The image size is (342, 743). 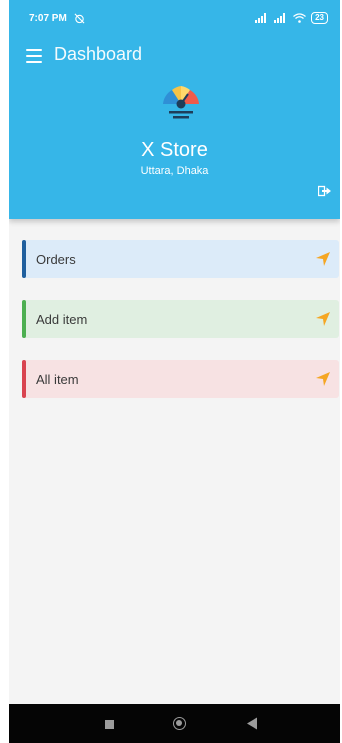 I want to click on recent-apps-icon, so click(x=109, y=724).